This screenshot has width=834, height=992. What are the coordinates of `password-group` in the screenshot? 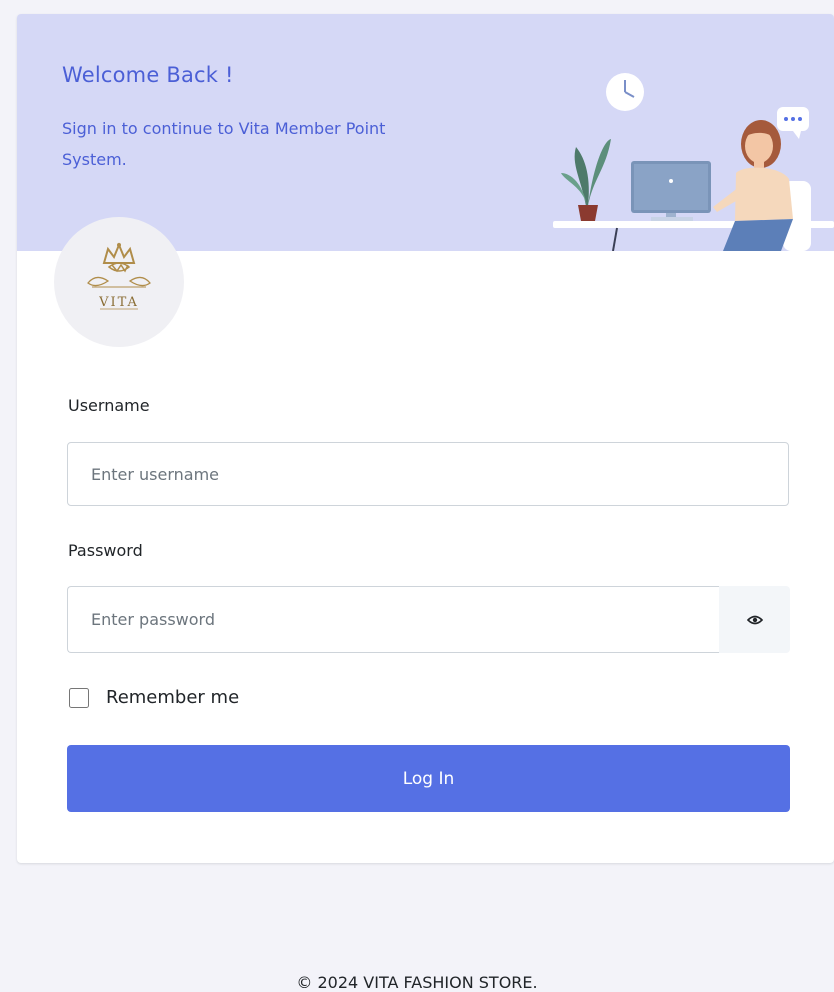 It's located at (428, 619).